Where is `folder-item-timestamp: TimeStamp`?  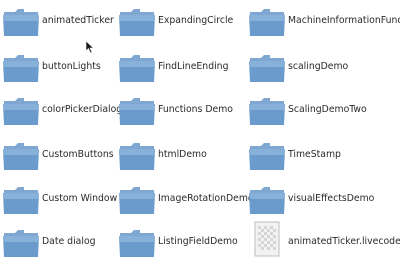 folder-item-timestamp: TimeStamp is located at coordinates (324, 156).